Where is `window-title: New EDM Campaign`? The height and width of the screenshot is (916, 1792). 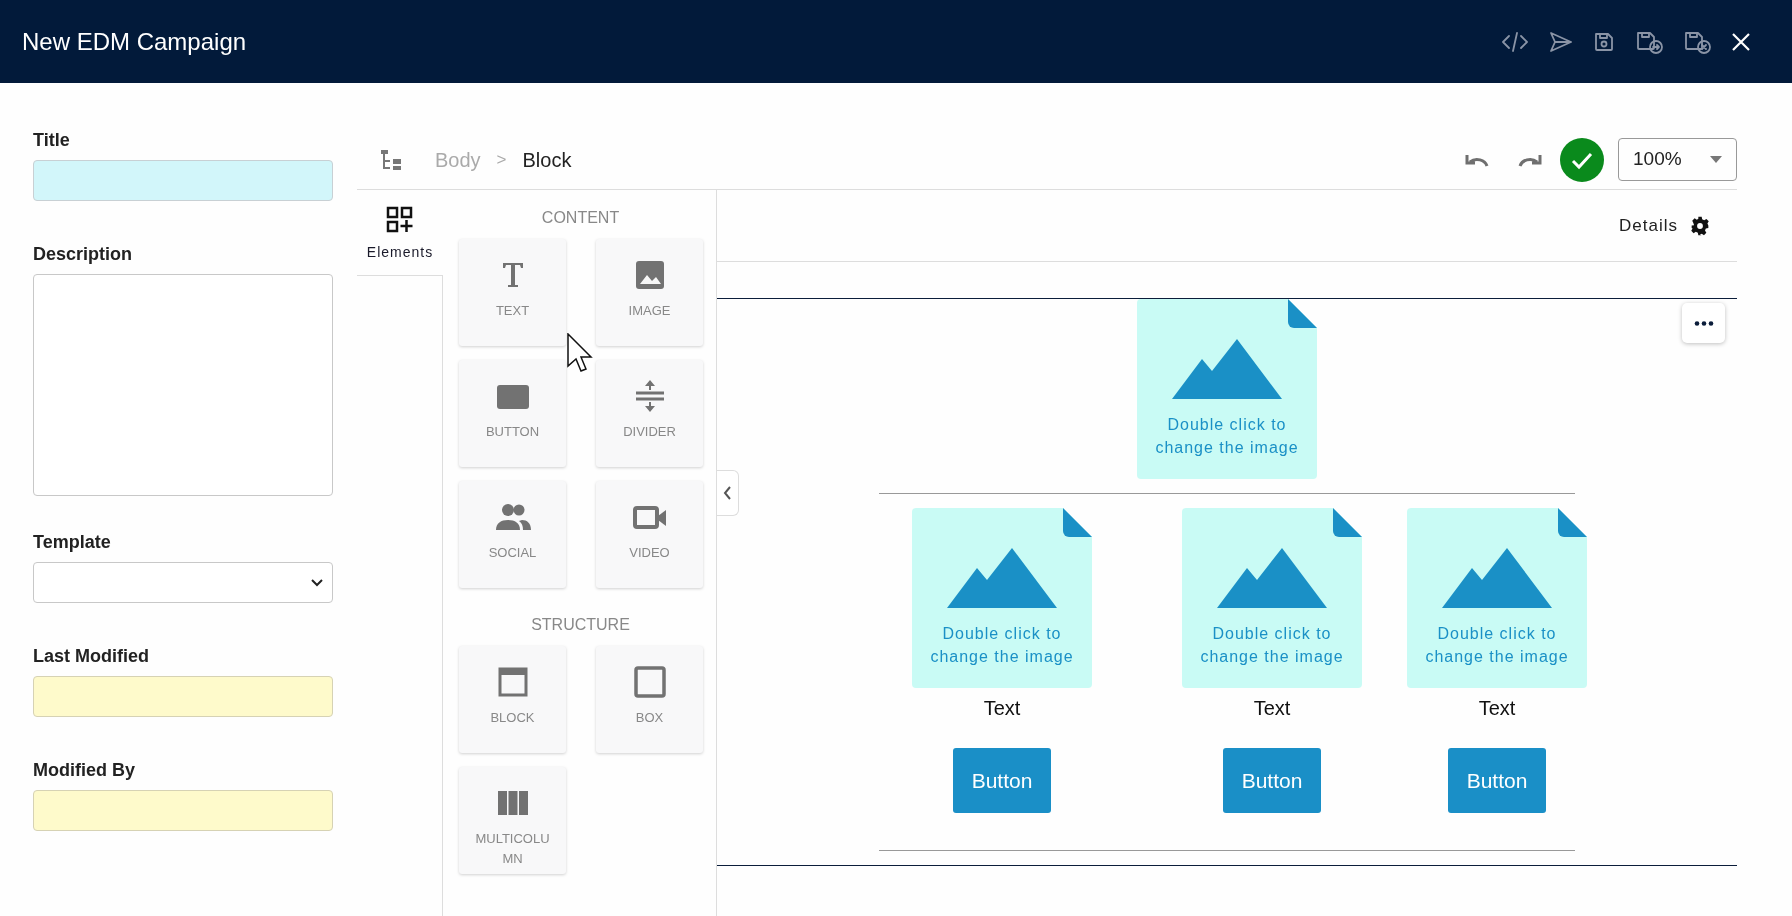
window-title: New EDM Campaign is located at coordinates (134, 41).